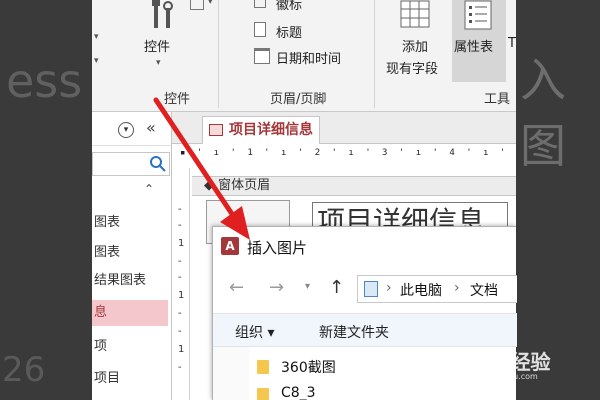 The image size is (600, 400). I want to click on vertical-ruler: - - 1 - - 1 - - 1 -, so click(183, 284).